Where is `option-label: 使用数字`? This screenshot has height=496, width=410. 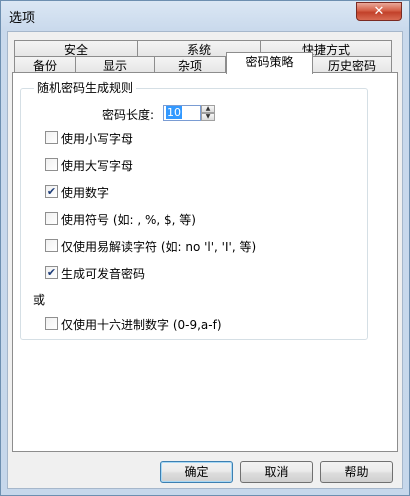
option-label: 使用数字 is located at coordinates (85, 193).